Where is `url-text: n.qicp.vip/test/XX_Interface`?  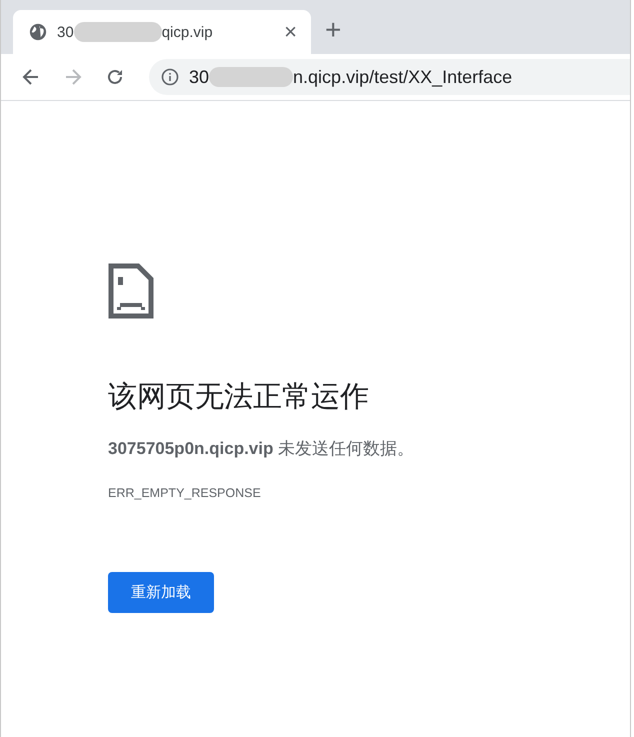 url-text: n.qicp.vip/test/XX_Interface is located at coordinates (402, 77).